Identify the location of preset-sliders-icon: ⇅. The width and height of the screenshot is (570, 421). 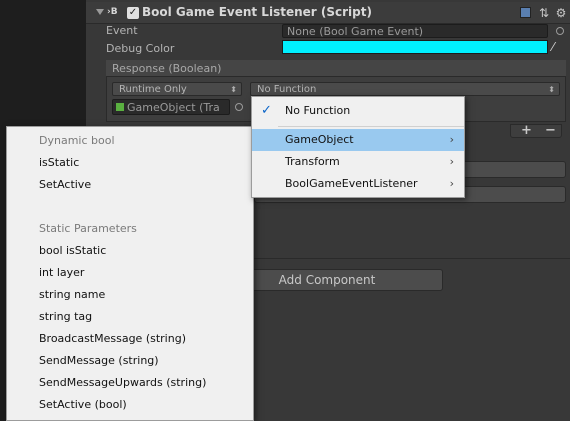
(544, 13).